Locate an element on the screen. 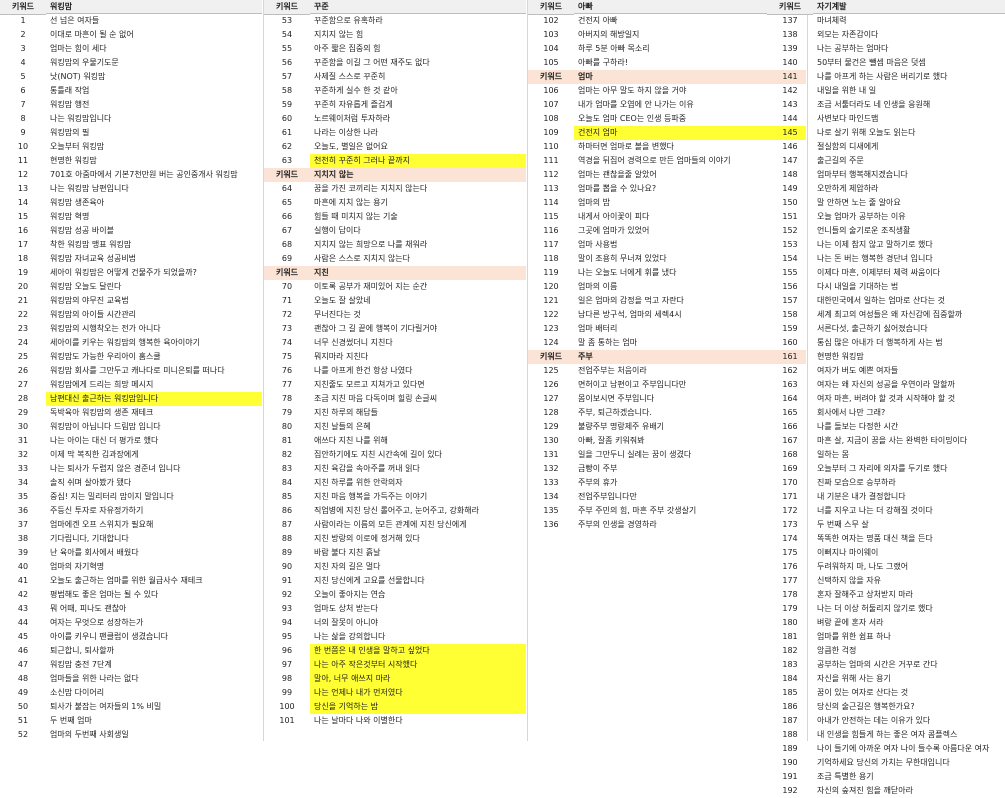 The height and width of the screenshot is (798, 1005). table-row: 167 마흔 살, 지금이 꿈을 사는 완벽한 타이밍이다 is located at coordinates (886, 441).